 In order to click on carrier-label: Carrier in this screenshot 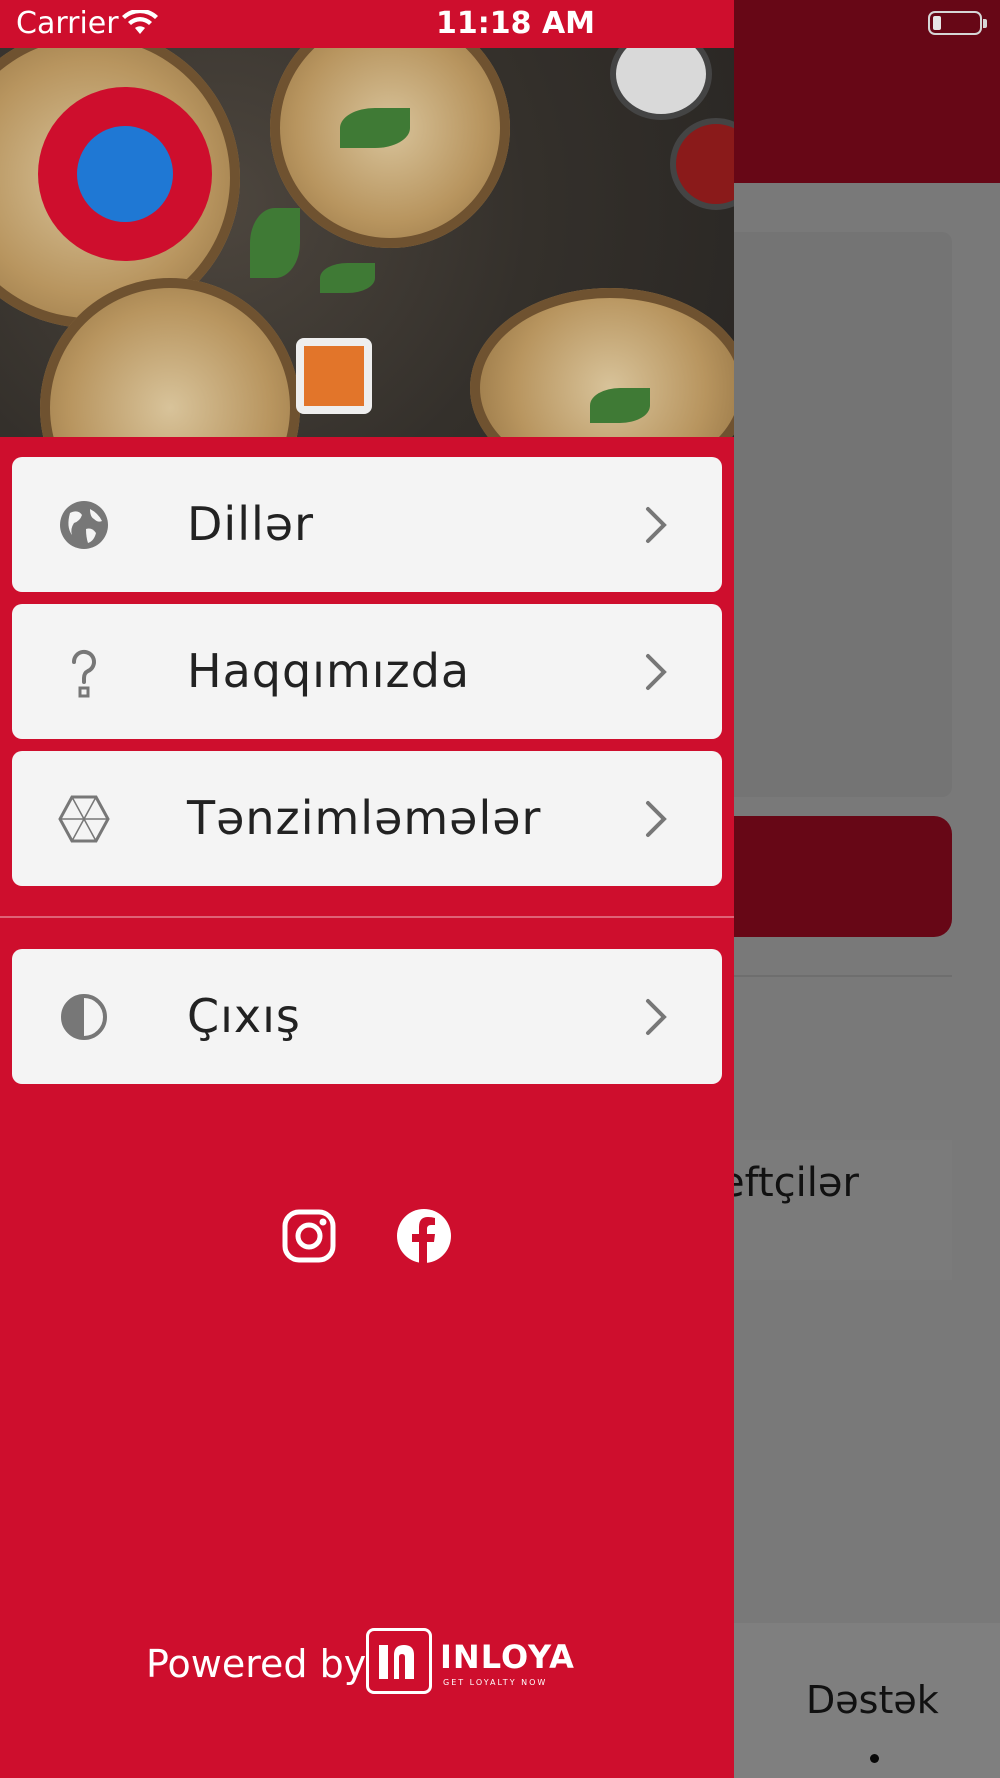, I will do `click(67, 23)`.